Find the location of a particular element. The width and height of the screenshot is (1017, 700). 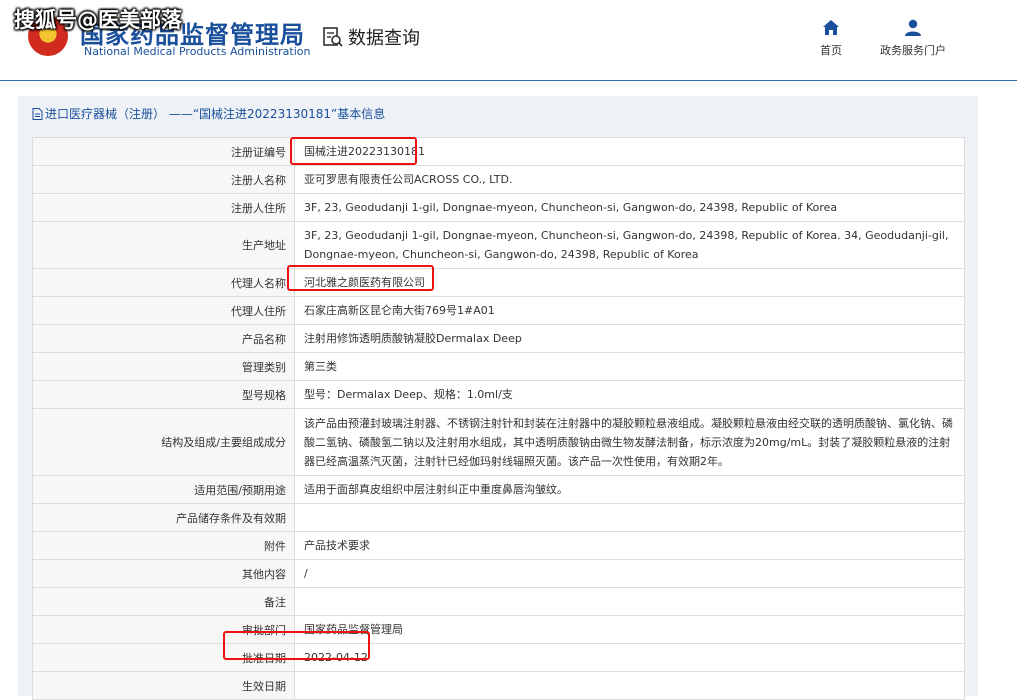

row-label: 注册人名称 is located at coordinates (163, 179).